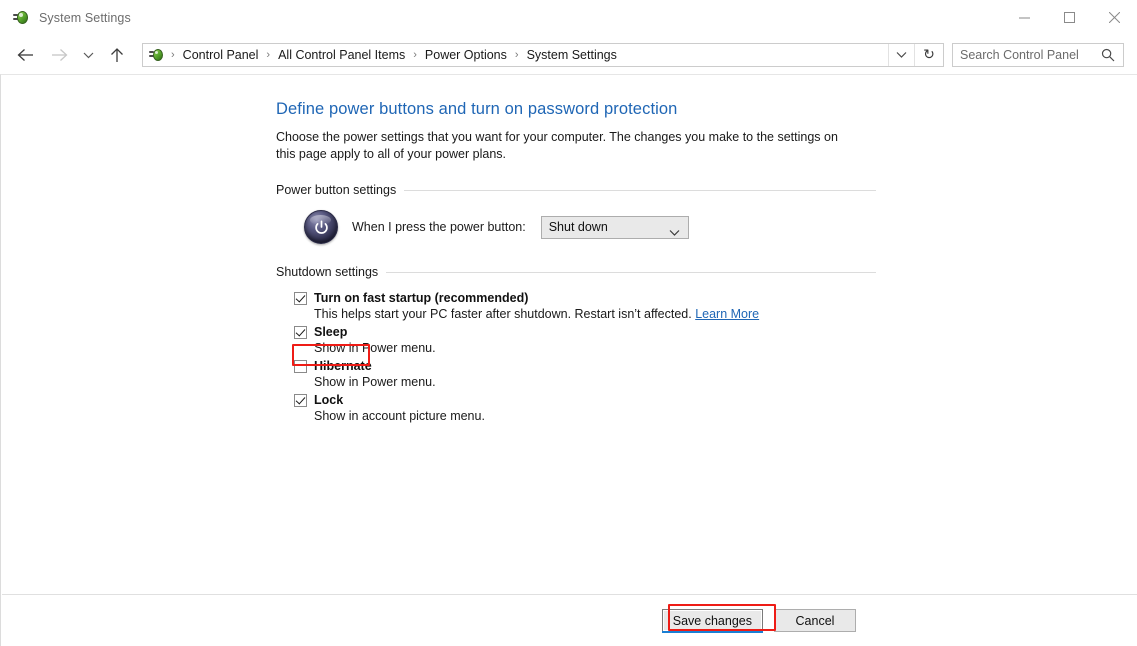  Describe the element at coordinates (88, 55) in the screenshot. I see `recent-locations-icon` at that location.